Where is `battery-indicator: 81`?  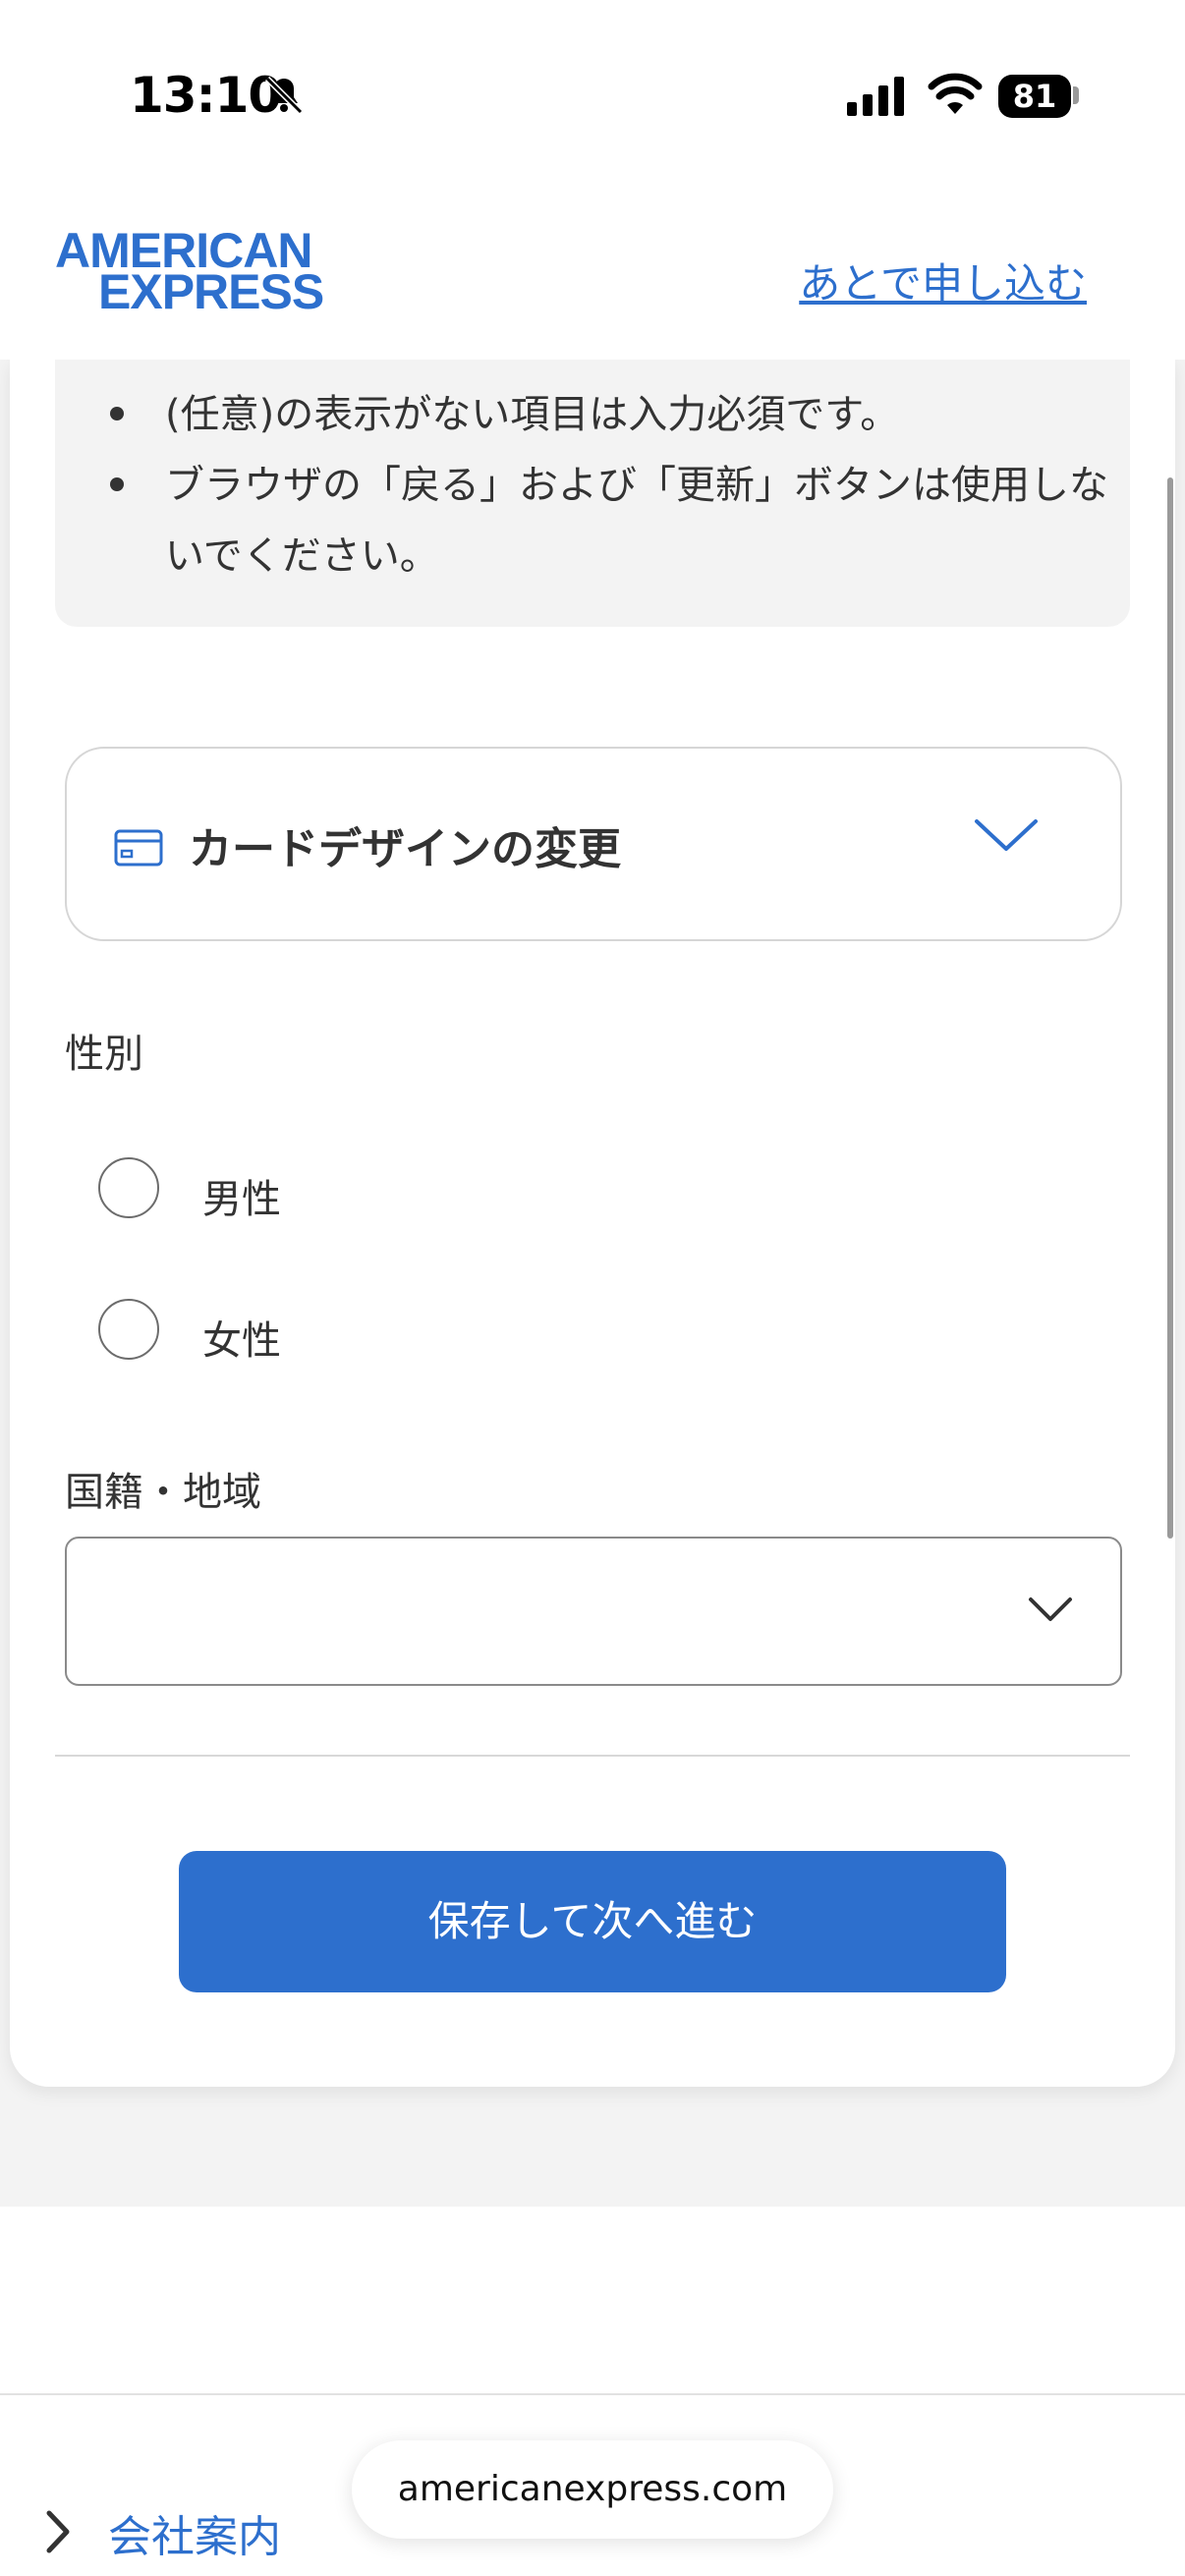 battery-indicator: 81 is located at coordinates (1034, 96).